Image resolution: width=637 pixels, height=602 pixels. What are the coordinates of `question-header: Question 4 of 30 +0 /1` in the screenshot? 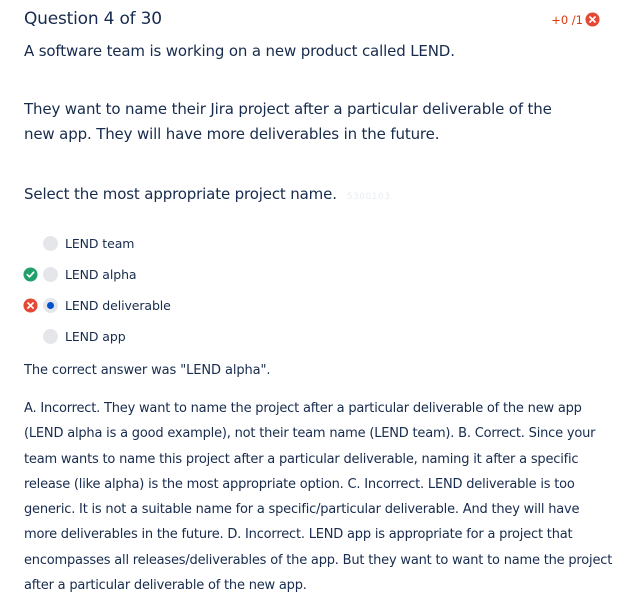 It's located at (312, 21).